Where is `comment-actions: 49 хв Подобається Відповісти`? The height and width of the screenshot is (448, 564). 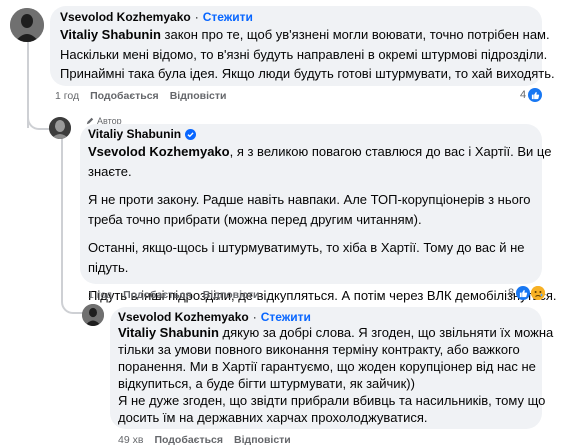 comment-actions: 49 хв Подобається Відповісти is located at coordinates (204, 440).